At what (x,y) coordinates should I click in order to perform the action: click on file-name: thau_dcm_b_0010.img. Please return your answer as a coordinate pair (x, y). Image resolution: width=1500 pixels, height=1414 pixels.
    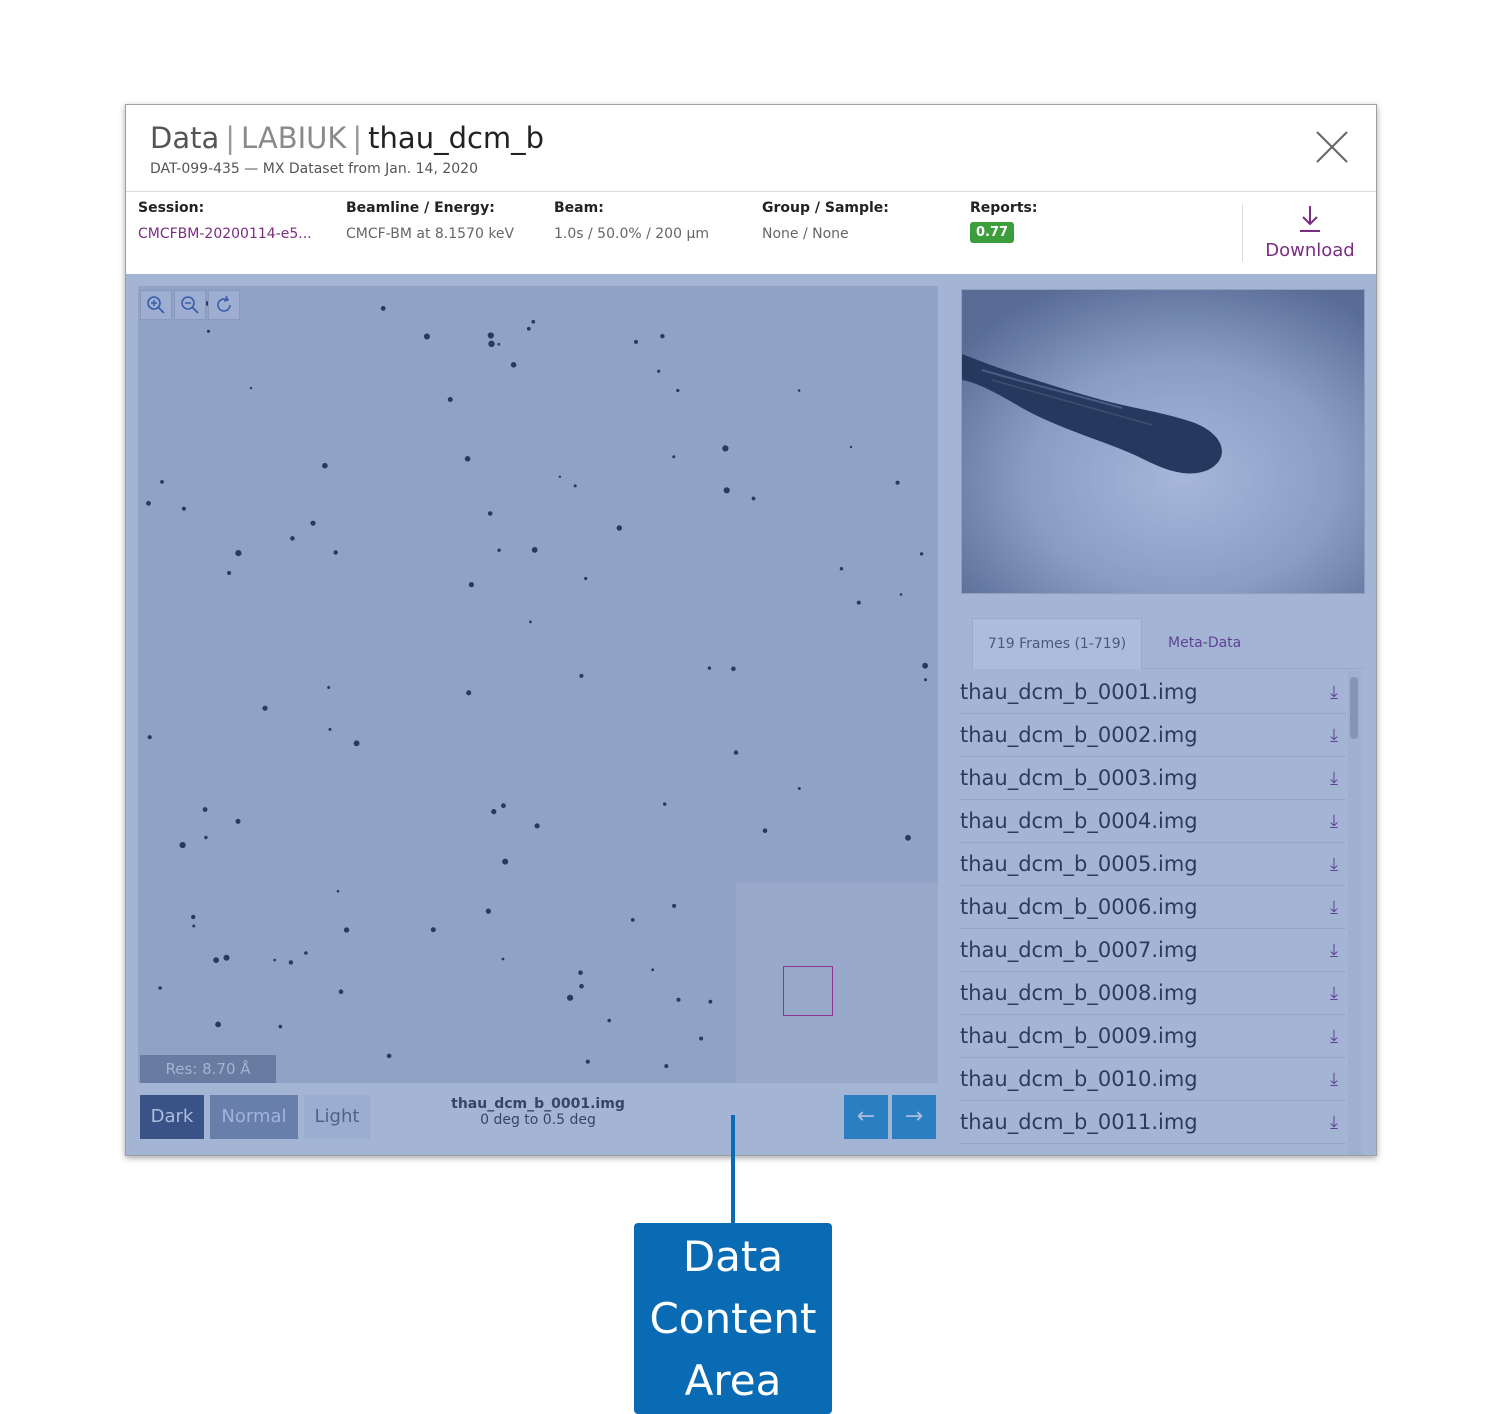
    Looking at the image, I should click on (1079, 1079).